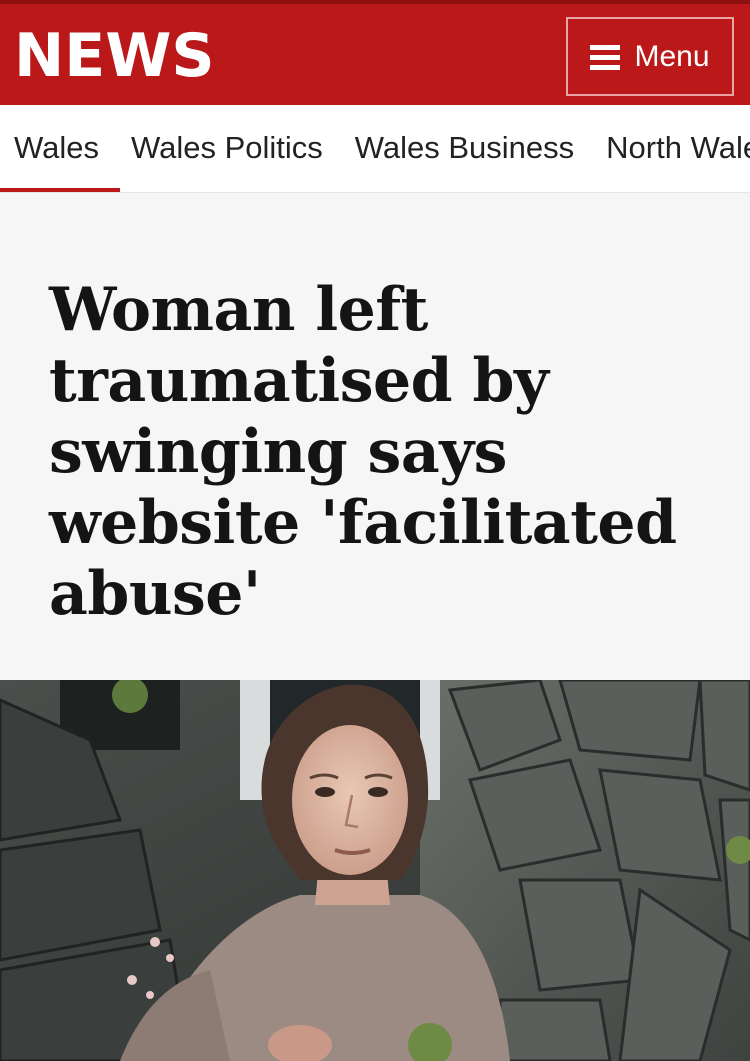 Image resolution: width=750 pixels, height=1061 pixels. What do you see at coordinates (472, 148) in the screenshot?
I see `nav-item-wales-business: Wales Business` at bounding box center [472, 148].